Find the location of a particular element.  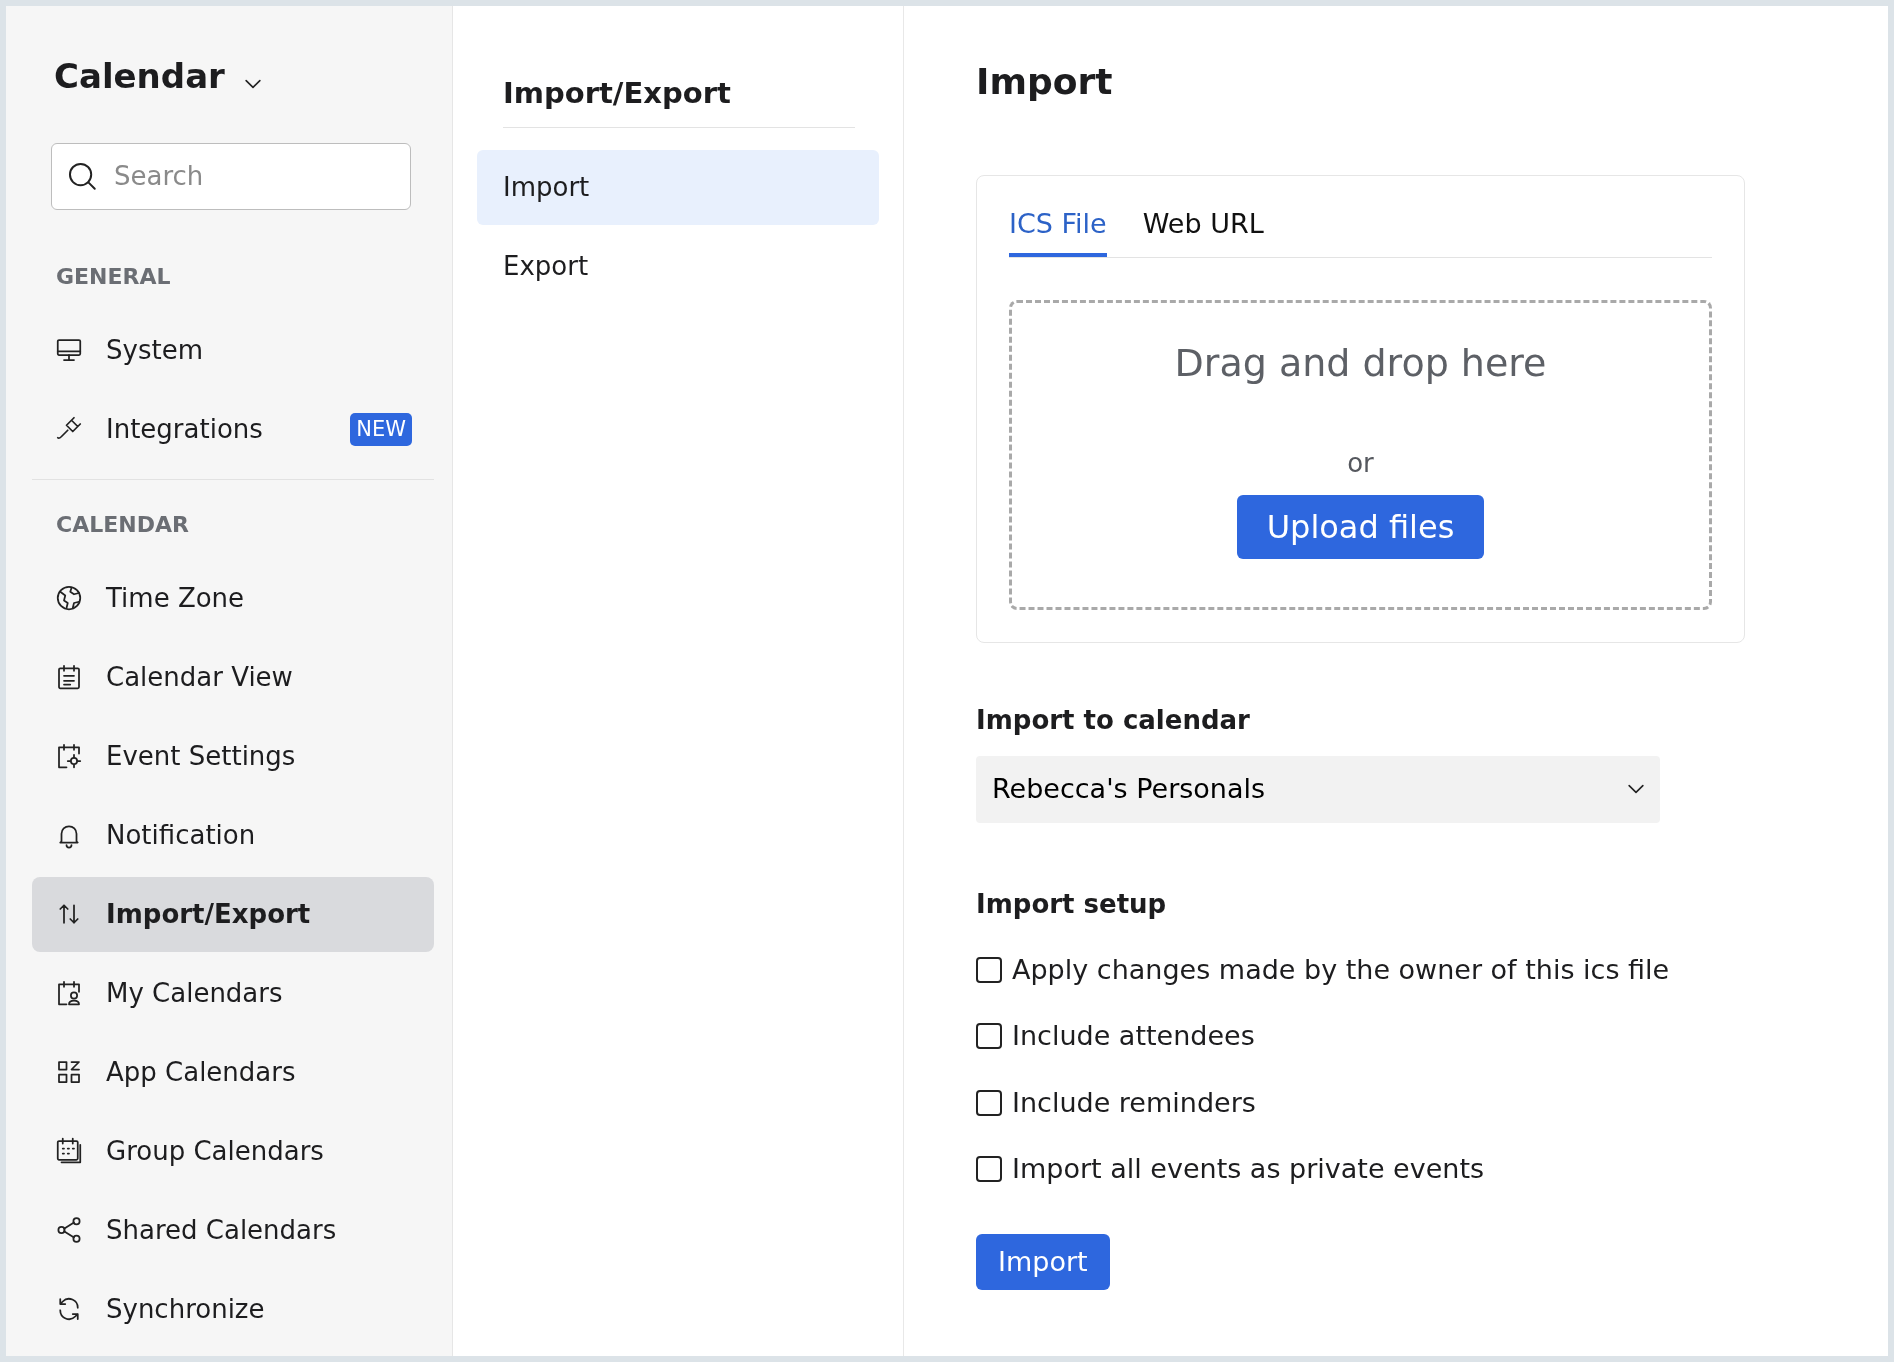

sidebar-item: App Calendars is located at coordinates (233, 1072).